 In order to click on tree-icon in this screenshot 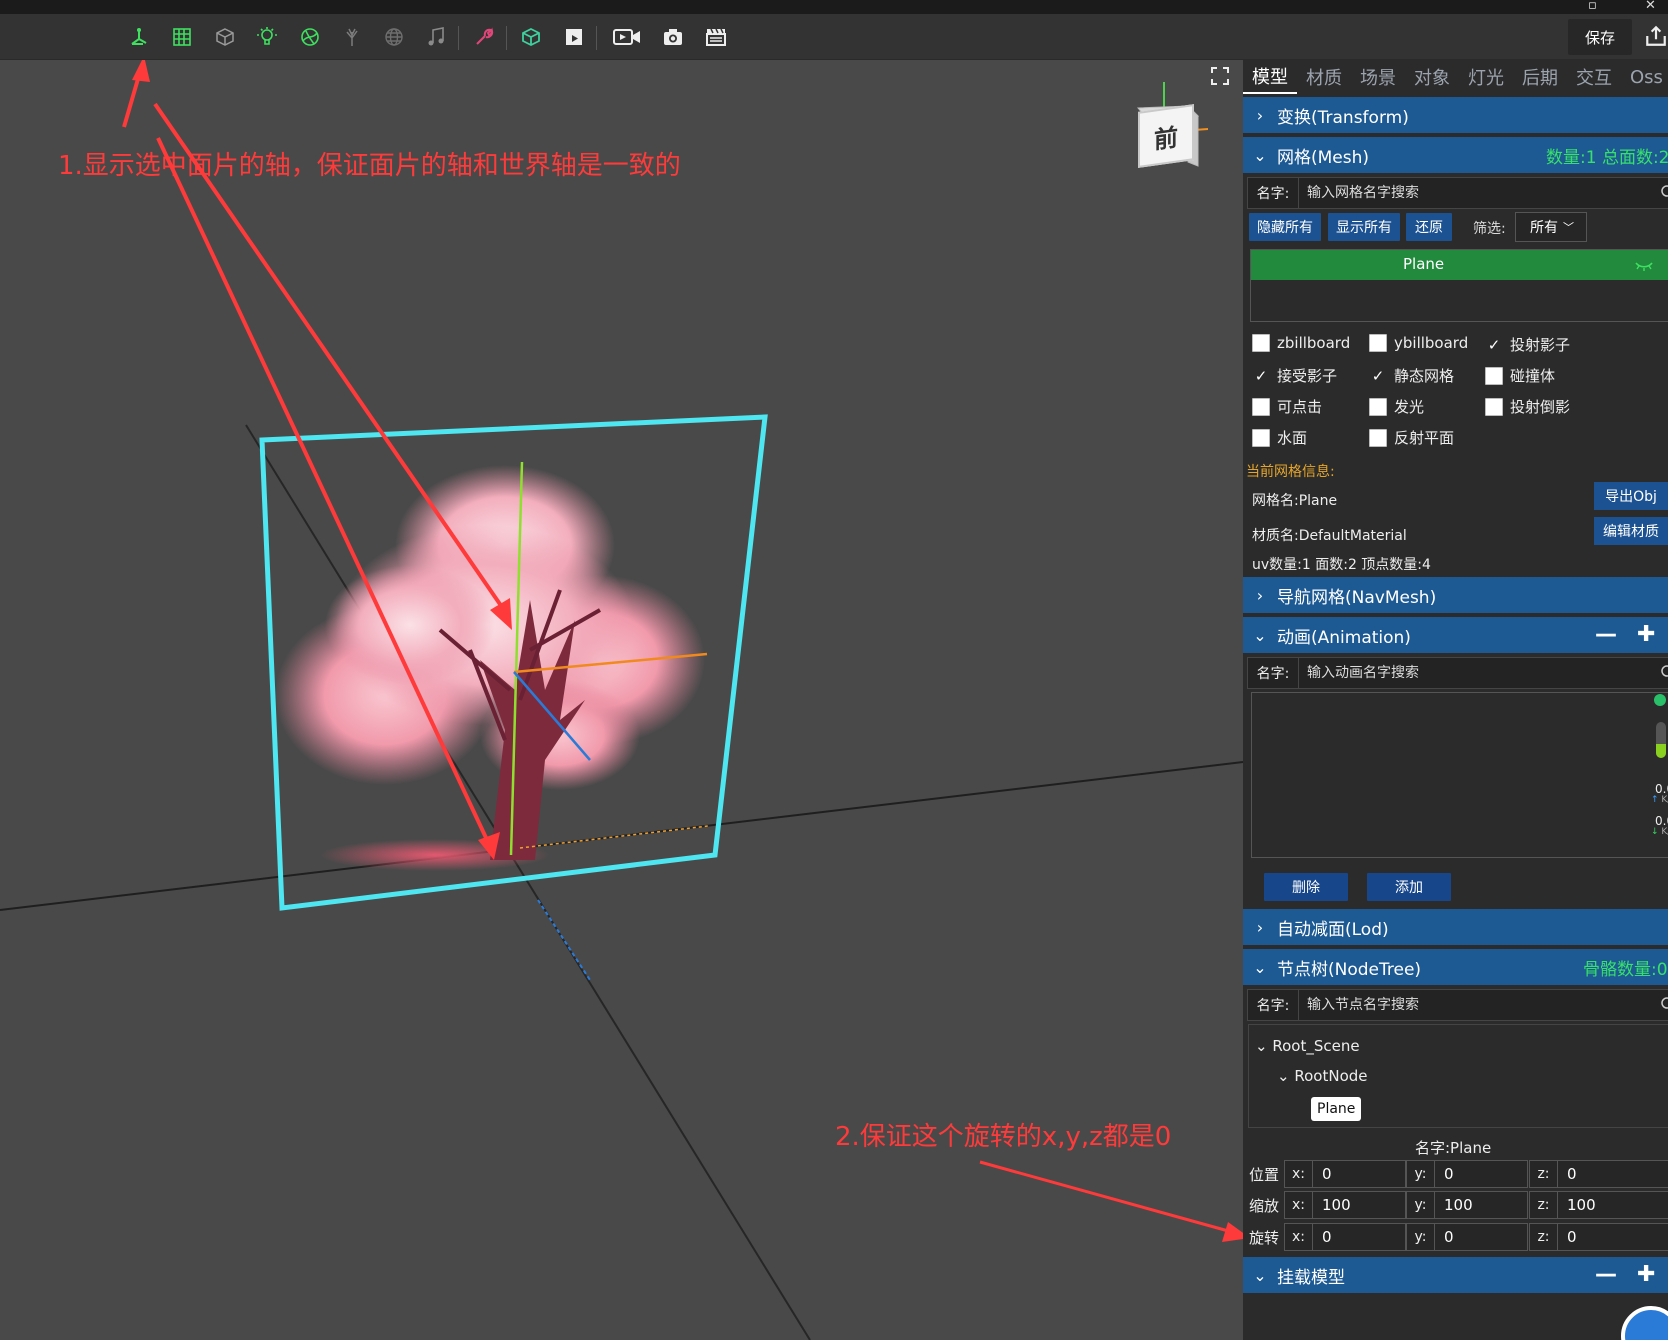, I will do `click(352, 37)`.